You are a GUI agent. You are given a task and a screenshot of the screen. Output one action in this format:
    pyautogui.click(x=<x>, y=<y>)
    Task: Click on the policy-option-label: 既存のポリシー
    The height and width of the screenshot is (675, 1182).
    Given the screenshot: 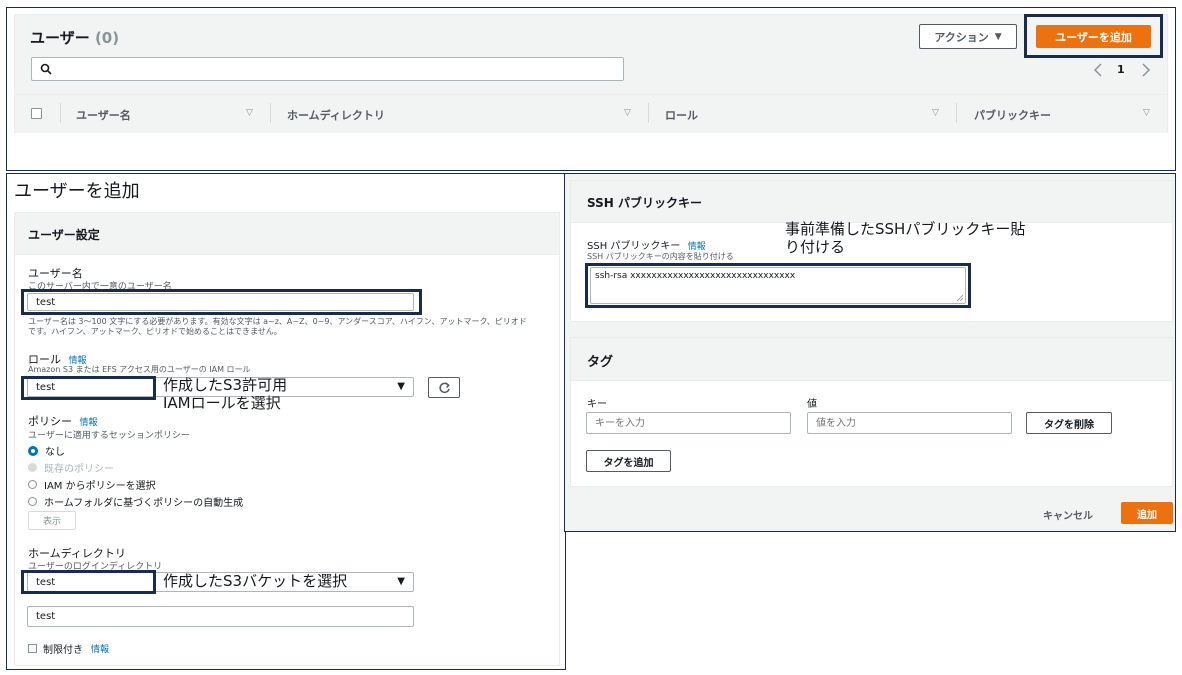 What is the action you would take?
    pyautogui.click(x=79, y=469)
    